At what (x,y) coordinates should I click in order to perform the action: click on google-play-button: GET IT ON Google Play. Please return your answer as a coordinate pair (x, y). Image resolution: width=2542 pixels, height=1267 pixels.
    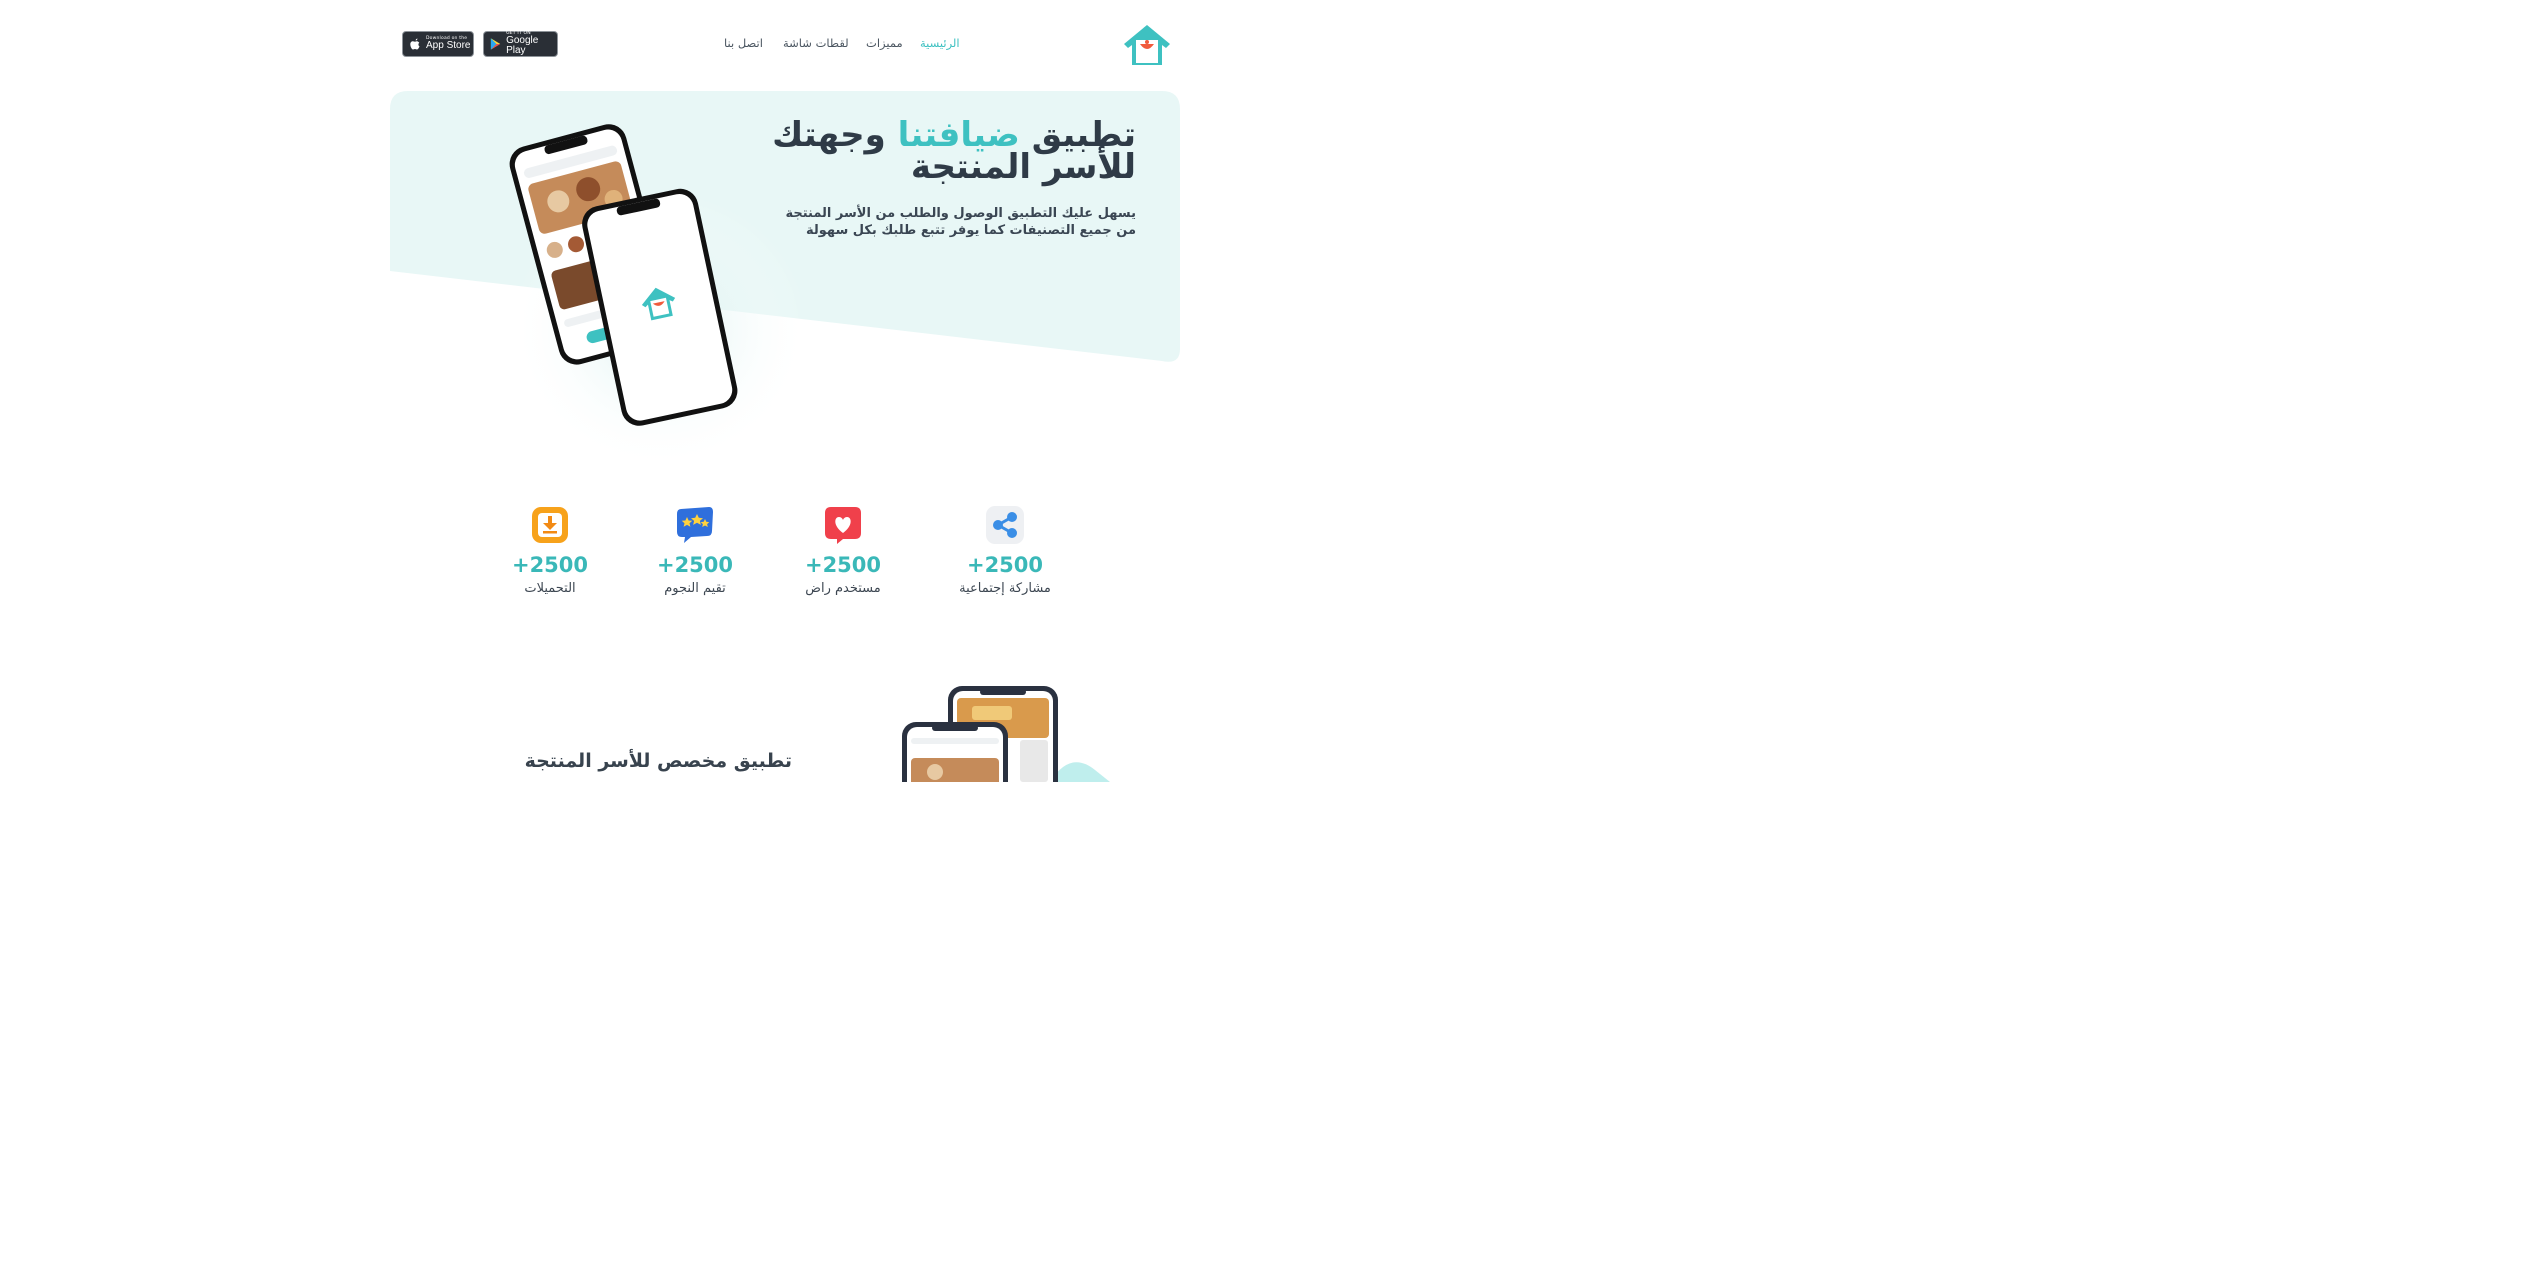
    Looking at the image, I should click on (520, 44).